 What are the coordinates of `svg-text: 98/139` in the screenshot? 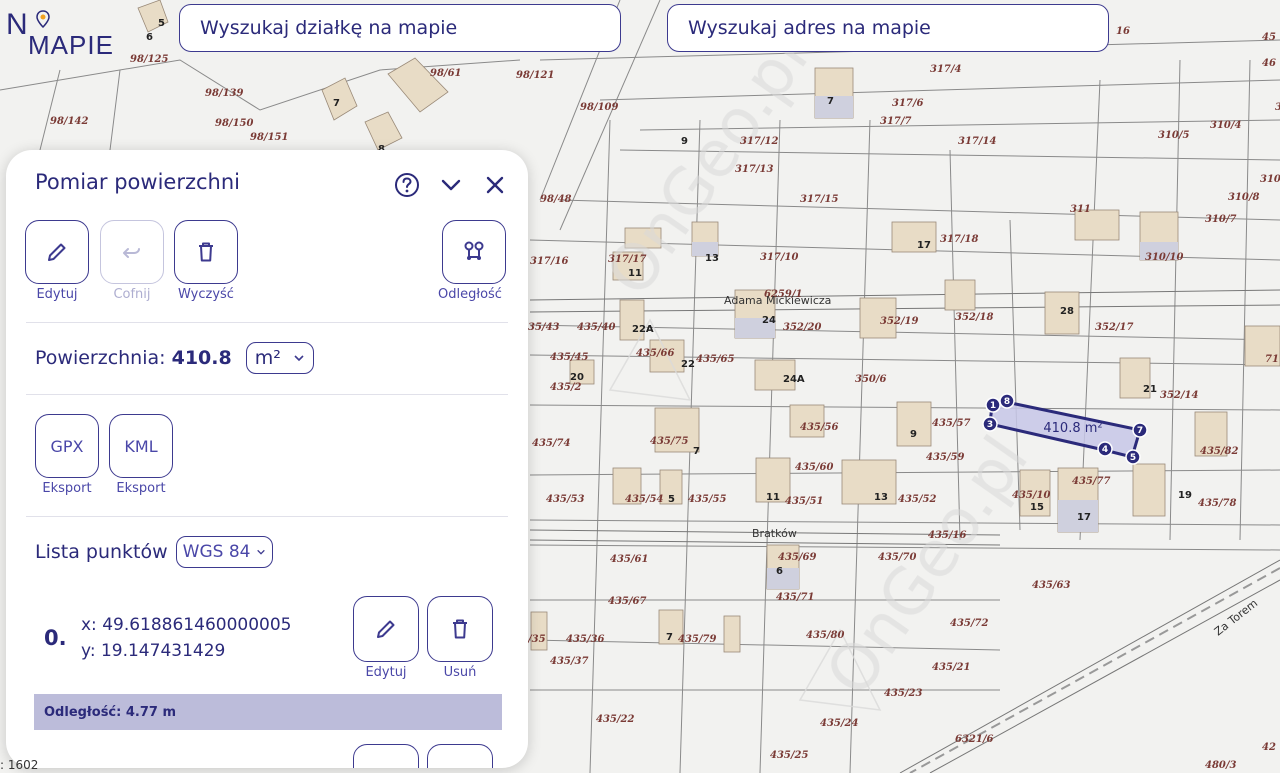 It's located at (224, 93).